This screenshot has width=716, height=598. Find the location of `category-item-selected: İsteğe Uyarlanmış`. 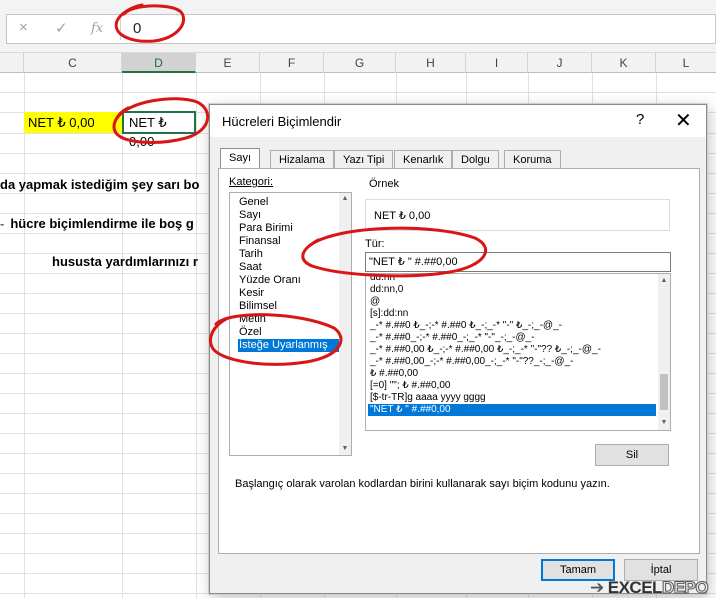

category-item-selected: İsteğe Uyarlanmış is located at coordinates (291, 345).